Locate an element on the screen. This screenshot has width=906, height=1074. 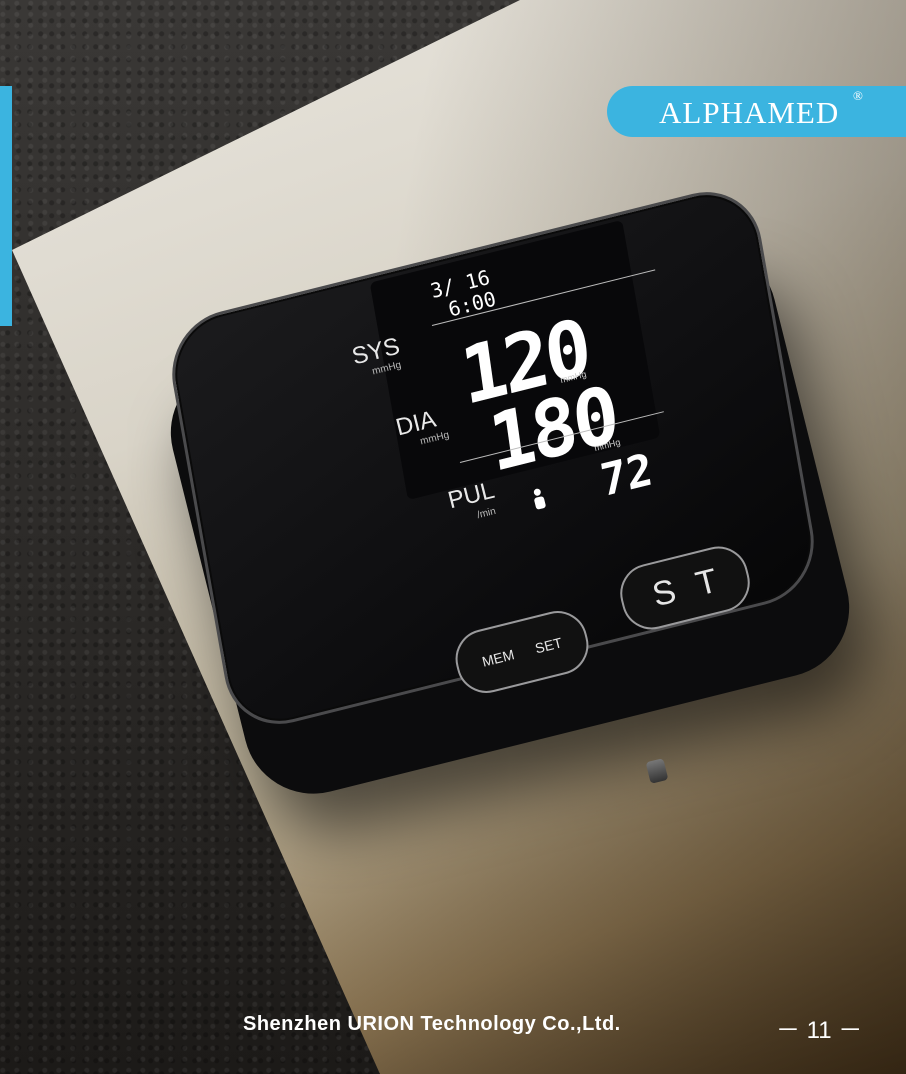
footer-company: Shenzhen URION Technology Co.,Ltd. is located at coordinates (432, 1024).